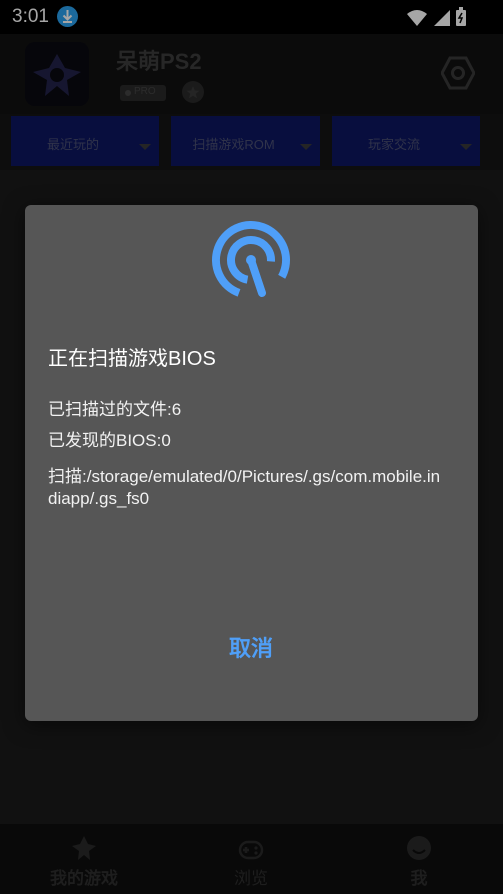  What do you see at coordinates (251, 260) in the screenshot?
I see `scanning-icon` at bounding box center [251, 260].